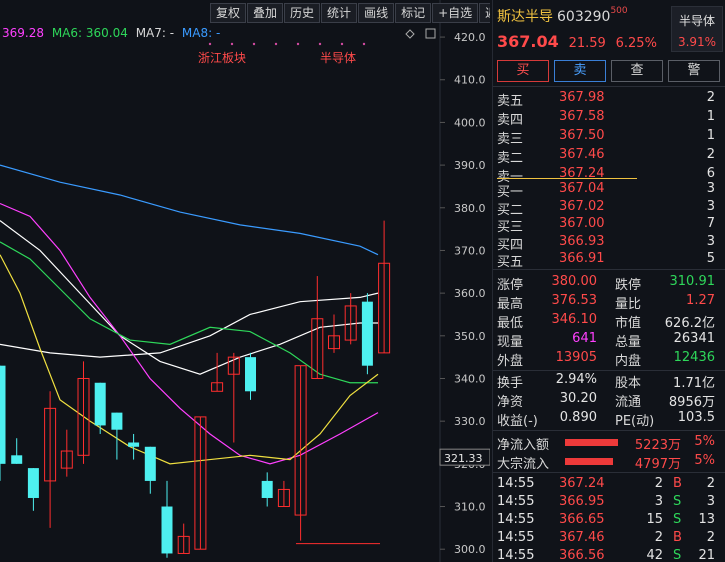 Image resolution: width=725 pixels, height=562 pixels. Describe the element at coordinates (339, 13) in the screenshot. I see `statistics-button: 统计` at that location.